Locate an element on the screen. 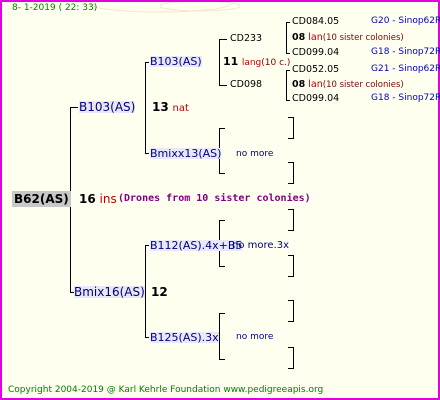  node-b103-gen1: B103(AS) is located at coordinates (107, 107).